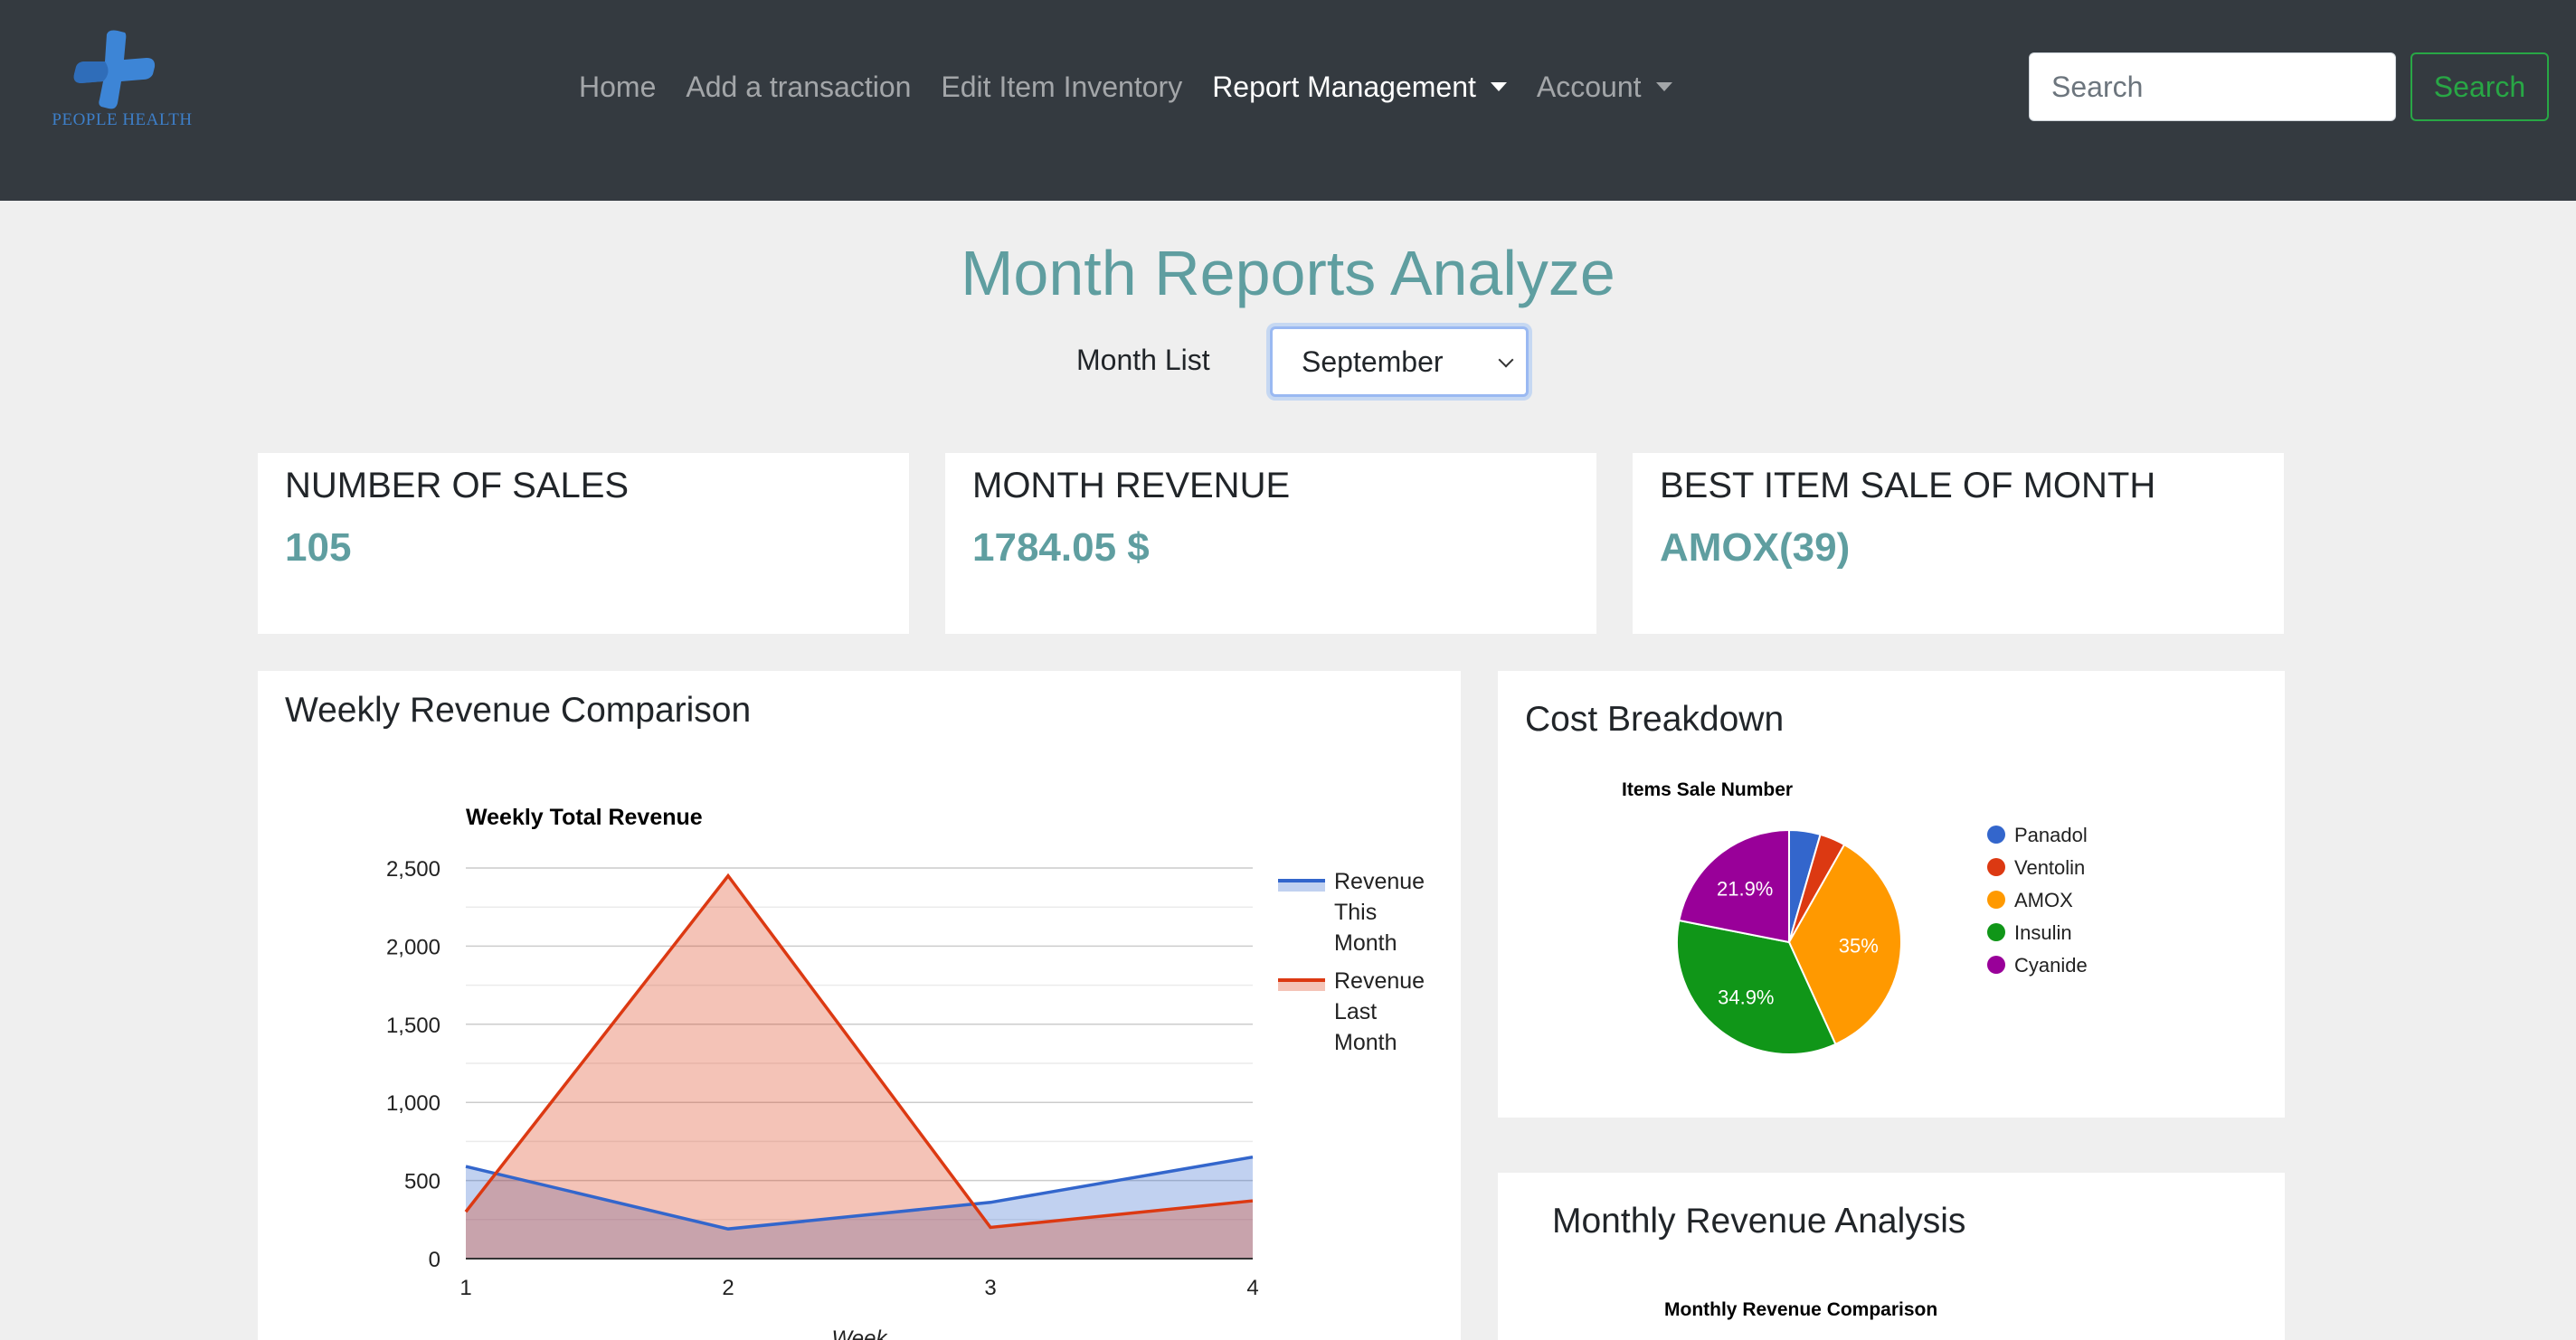 The height and width of the screenshot is (1340, 2576). I want to click on y-tick-label: 0, so click(435, 1260).